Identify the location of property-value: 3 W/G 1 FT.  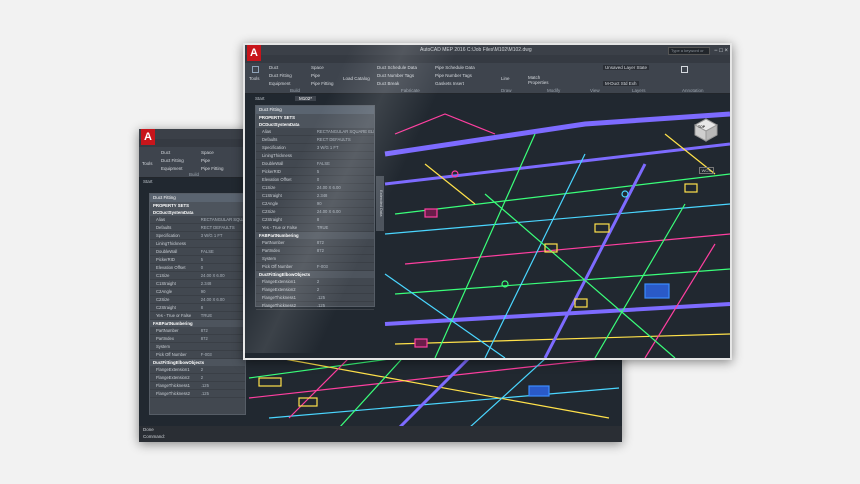
(344, 147).